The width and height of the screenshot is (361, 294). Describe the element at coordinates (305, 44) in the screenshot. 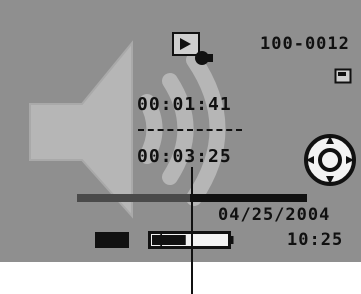

I see `file-number: 100-0012` at that location.